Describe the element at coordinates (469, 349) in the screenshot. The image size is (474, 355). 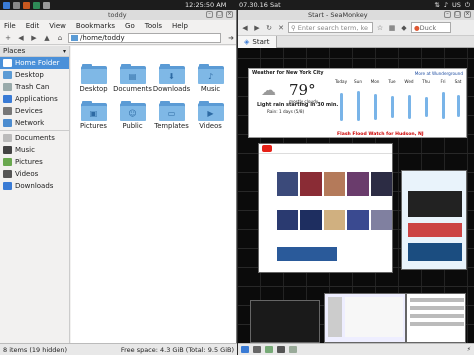
I see `online-status-icon: ⚡` at that location.